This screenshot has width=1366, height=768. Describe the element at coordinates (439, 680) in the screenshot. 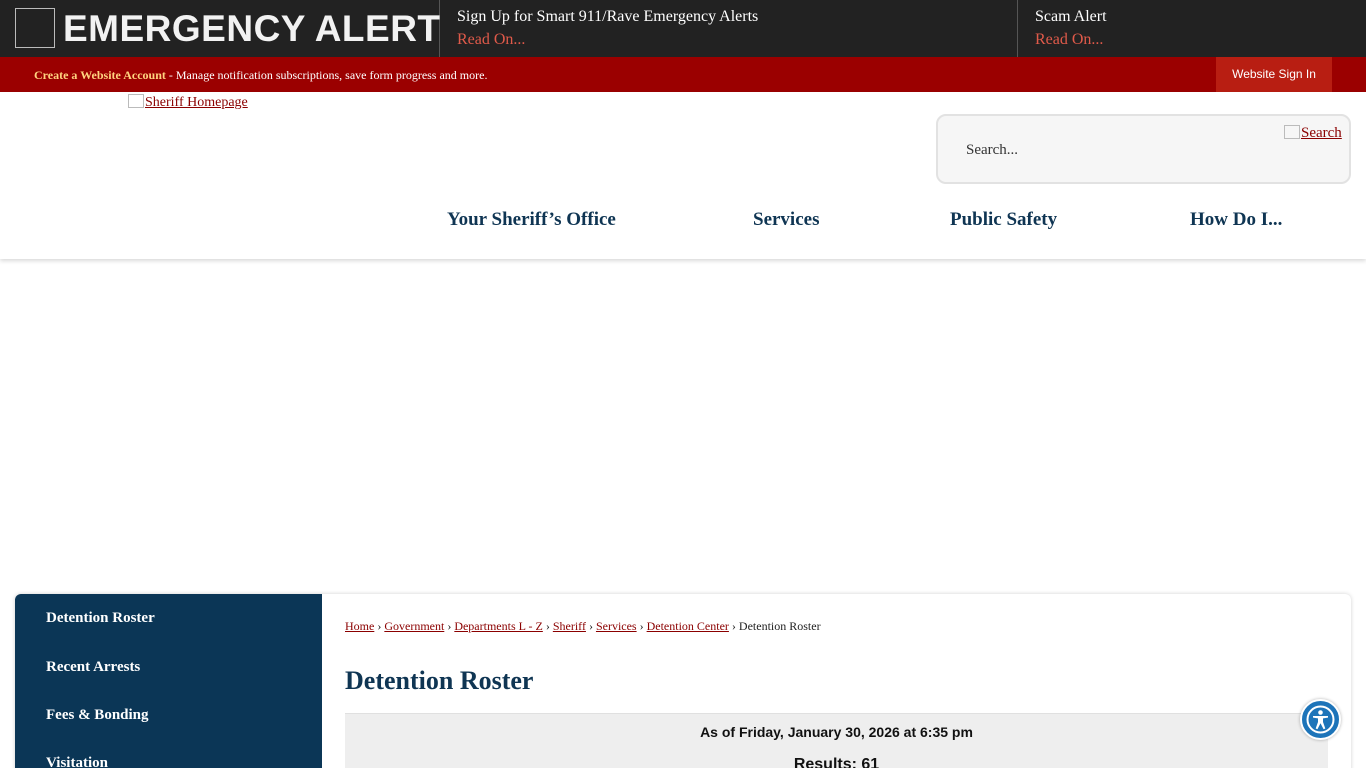

I see `page-title: Detention Roster` at that location.